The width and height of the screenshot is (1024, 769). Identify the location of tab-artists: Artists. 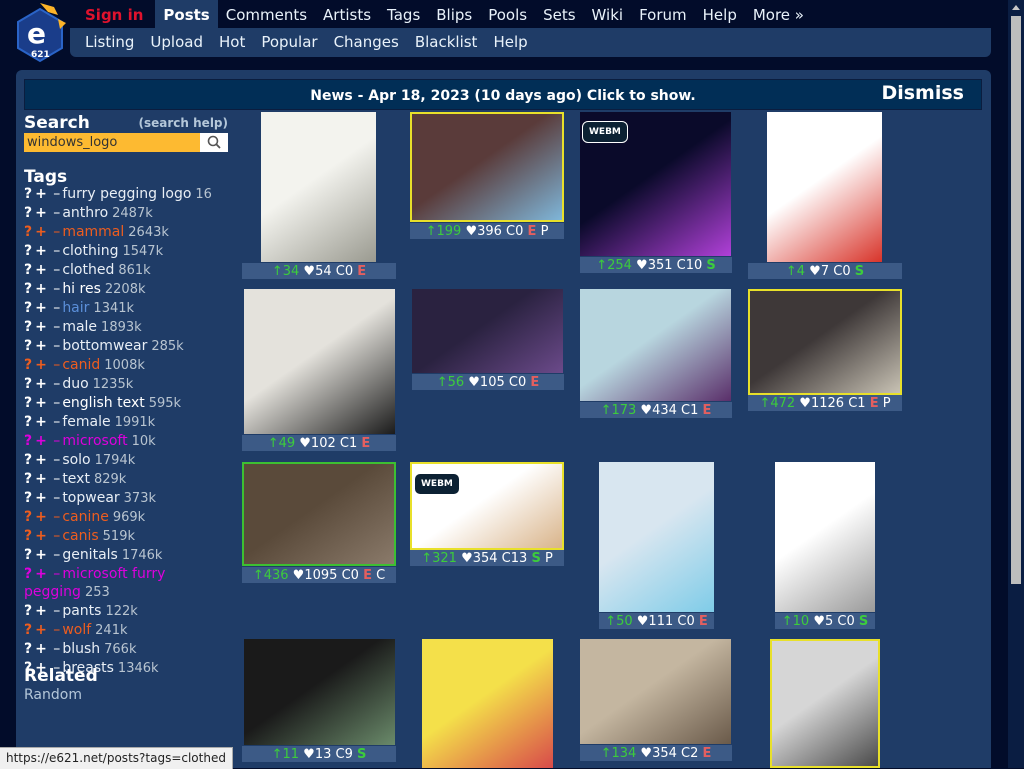
(347, 14).